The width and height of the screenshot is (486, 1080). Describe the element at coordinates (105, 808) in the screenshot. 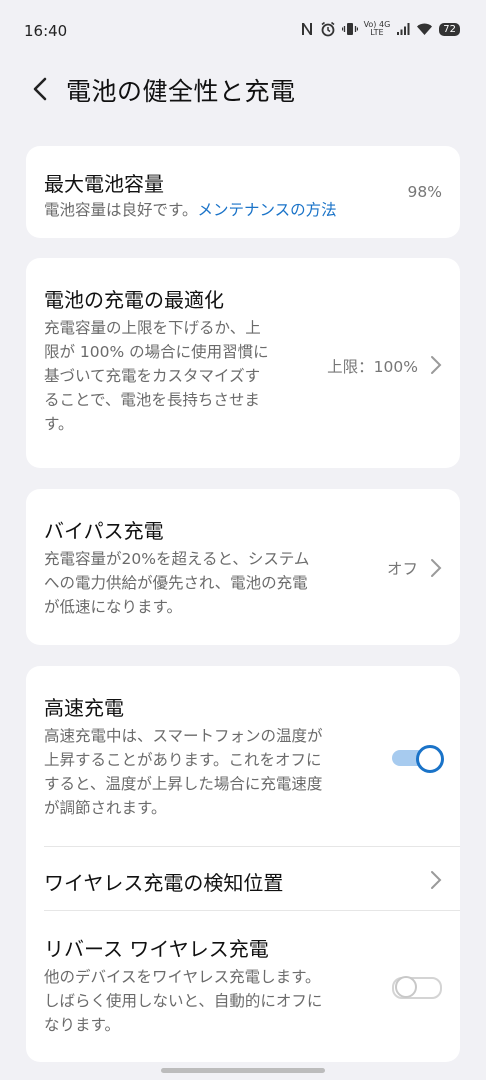

I see `desc-line: が調節されます。` at that location.